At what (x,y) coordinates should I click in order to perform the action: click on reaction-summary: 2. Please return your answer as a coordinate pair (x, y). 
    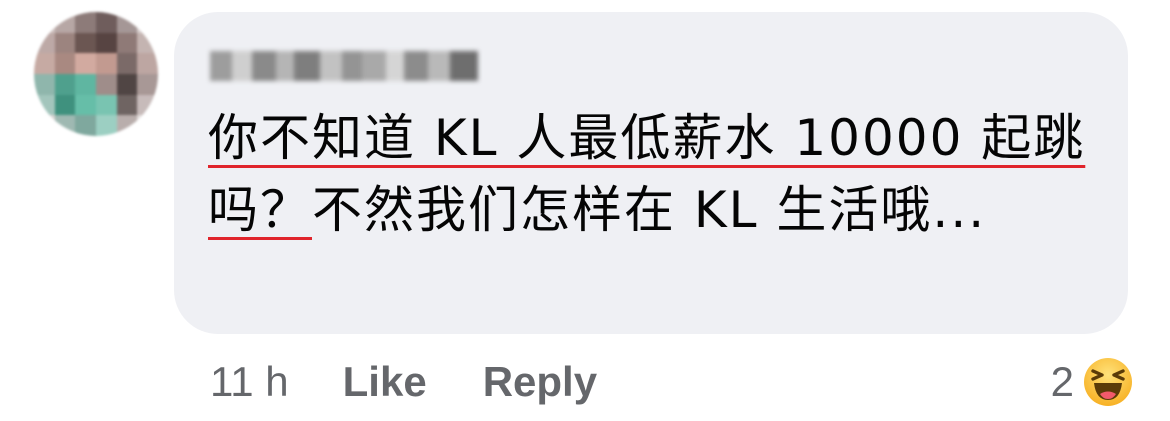
    Looking at the image, I should click on (1092, 382).